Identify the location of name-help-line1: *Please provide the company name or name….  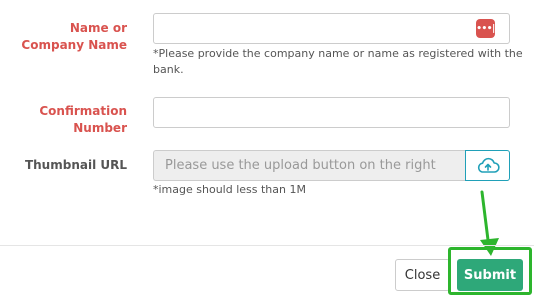
(338, 53).